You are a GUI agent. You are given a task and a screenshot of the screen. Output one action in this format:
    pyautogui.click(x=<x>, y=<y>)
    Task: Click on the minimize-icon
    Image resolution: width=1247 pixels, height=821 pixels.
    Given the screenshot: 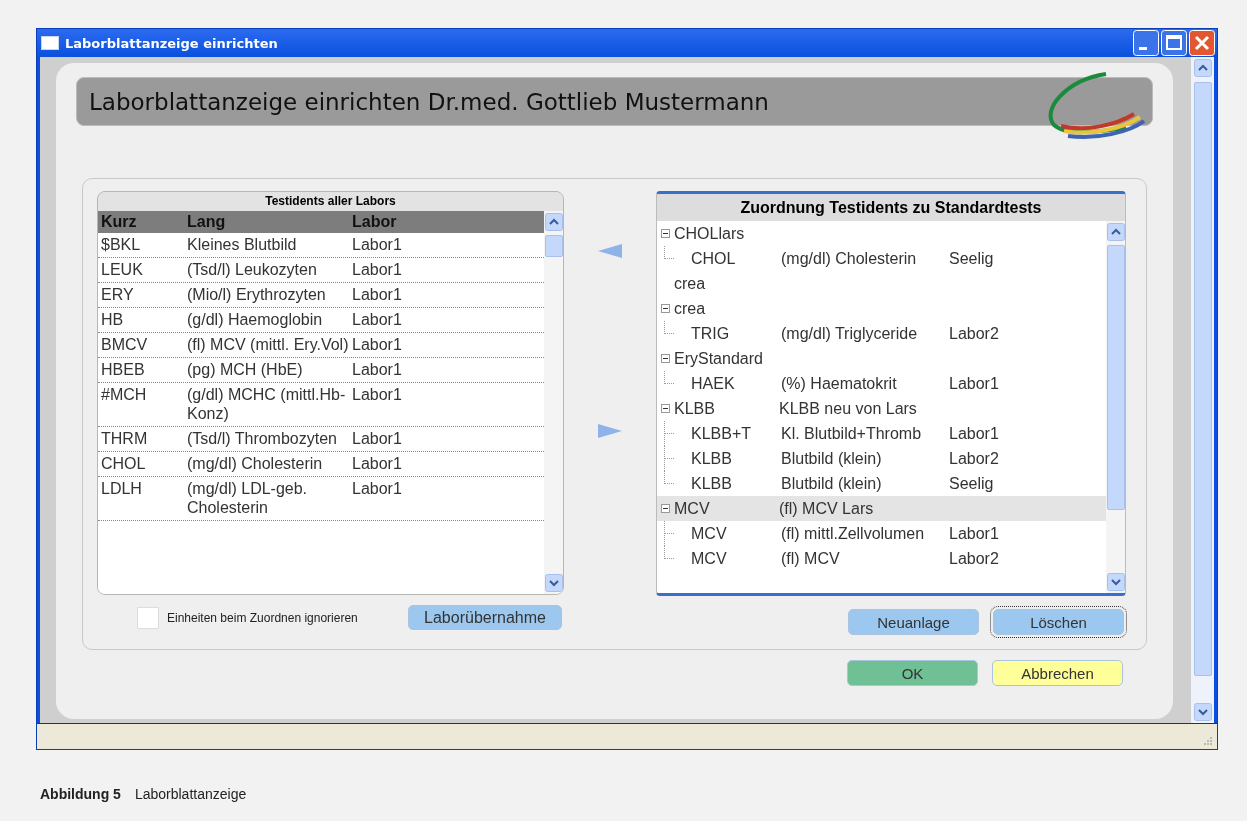 What is the action you would take?
    pyautogui.click(x=1146, y=43)
    